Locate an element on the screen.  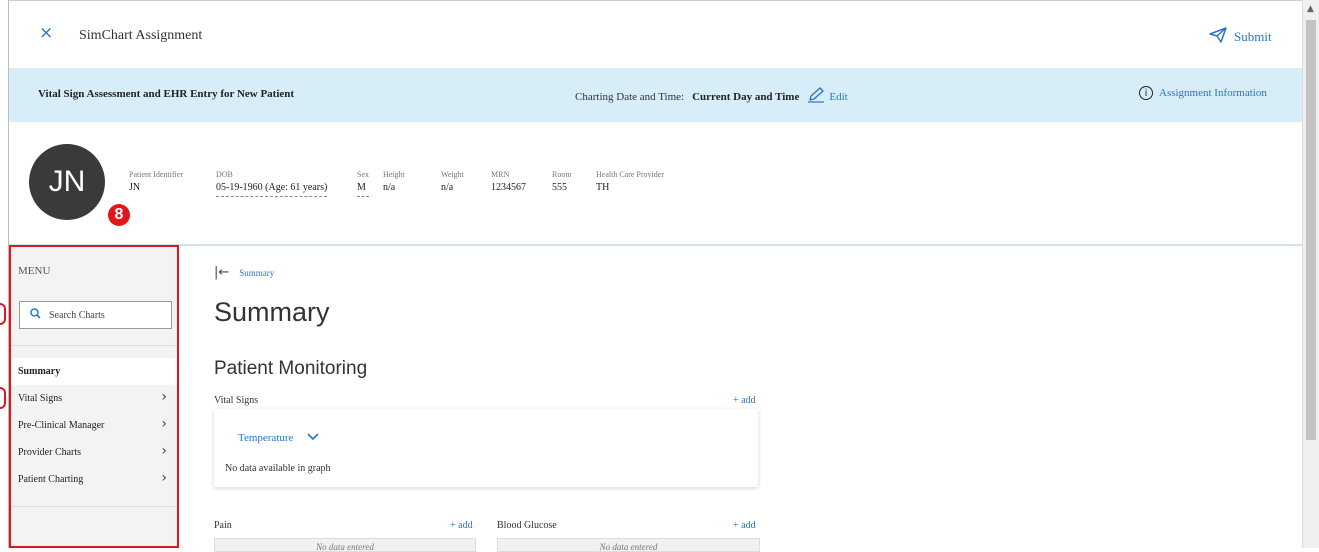
field-label: Room is located at coordinates (562, 174).